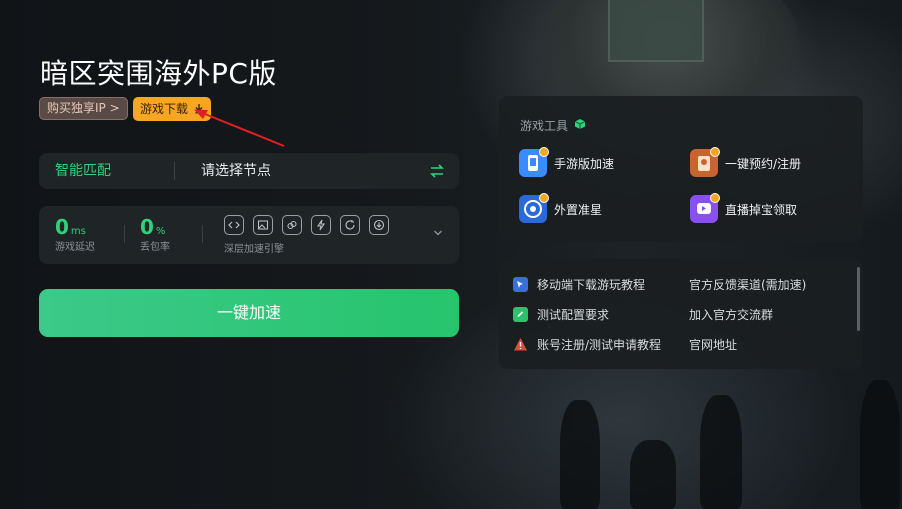  I want to click on tool-label: 手游版加速, so click(584, 163).